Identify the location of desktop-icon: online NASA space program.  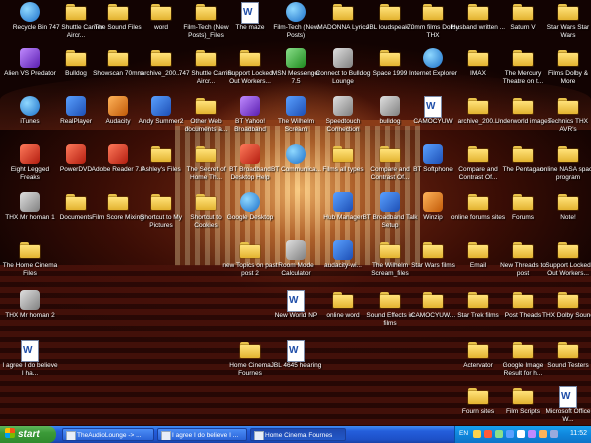
(565, 162).